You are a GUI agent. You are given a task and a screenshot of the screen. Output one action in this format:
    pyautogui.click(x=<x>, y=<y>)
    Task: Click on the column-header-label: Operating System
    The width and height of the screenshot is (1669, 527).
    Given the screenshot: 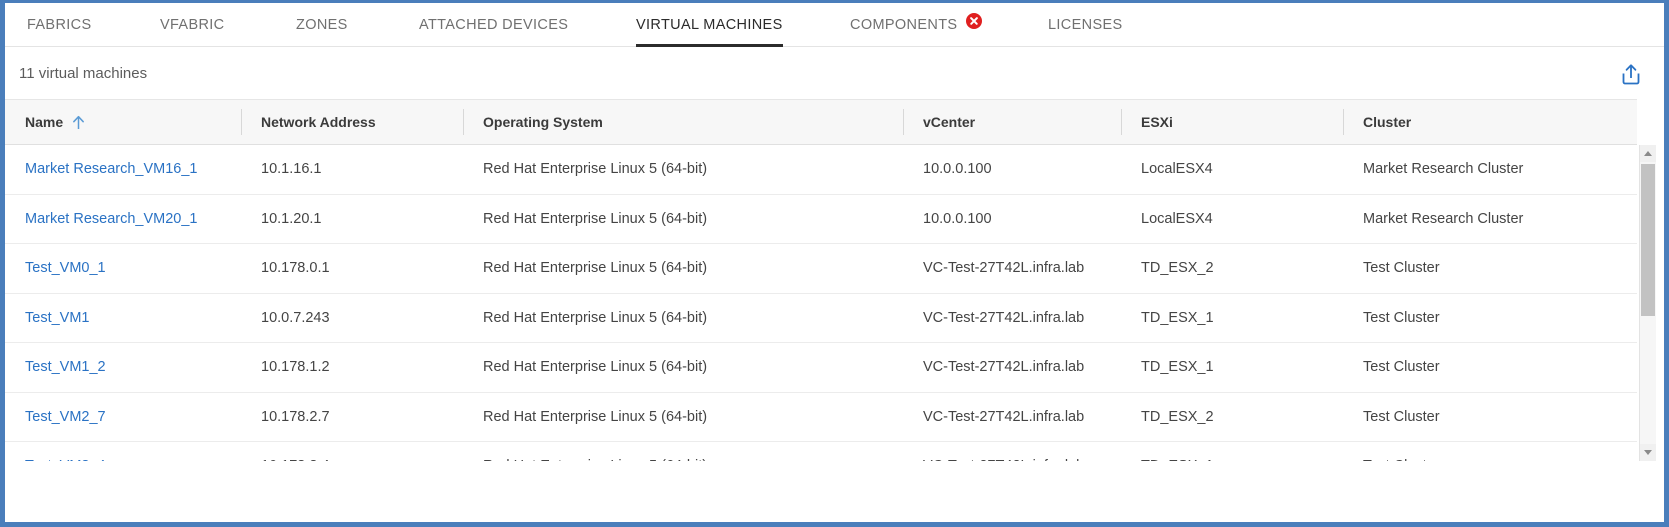 What is the action you would take?
    pyautogui.click(x=543, y=122)
    